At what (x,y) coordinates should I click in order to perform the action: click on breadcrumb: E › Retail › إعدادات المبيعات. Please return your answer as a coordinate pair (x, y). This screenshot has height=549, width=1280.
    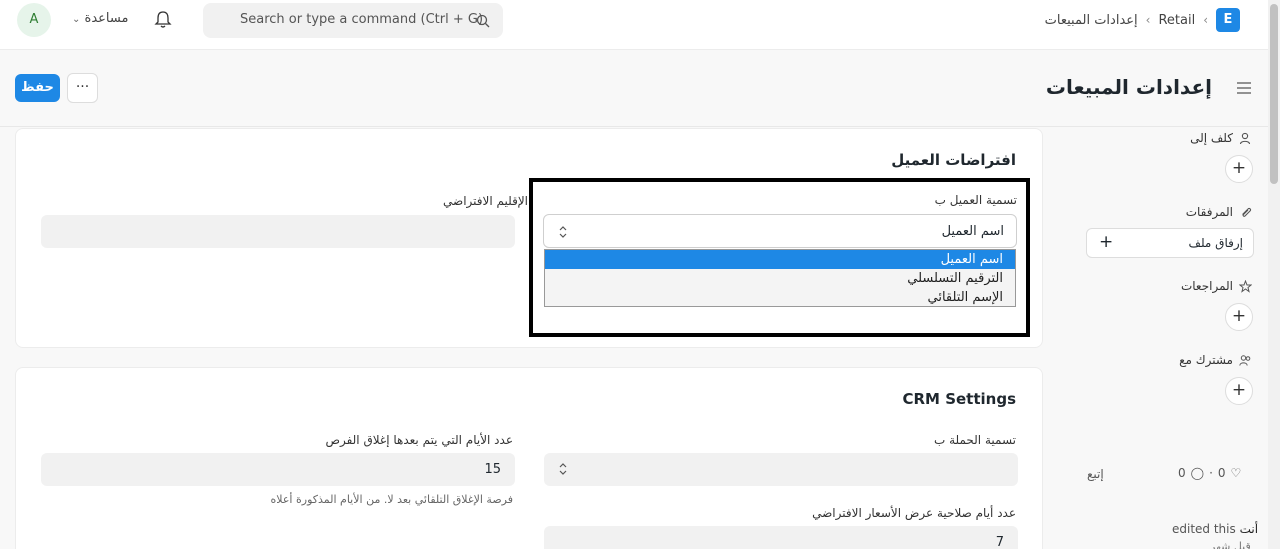
    Looking at the image, I should click on (1142, 20).